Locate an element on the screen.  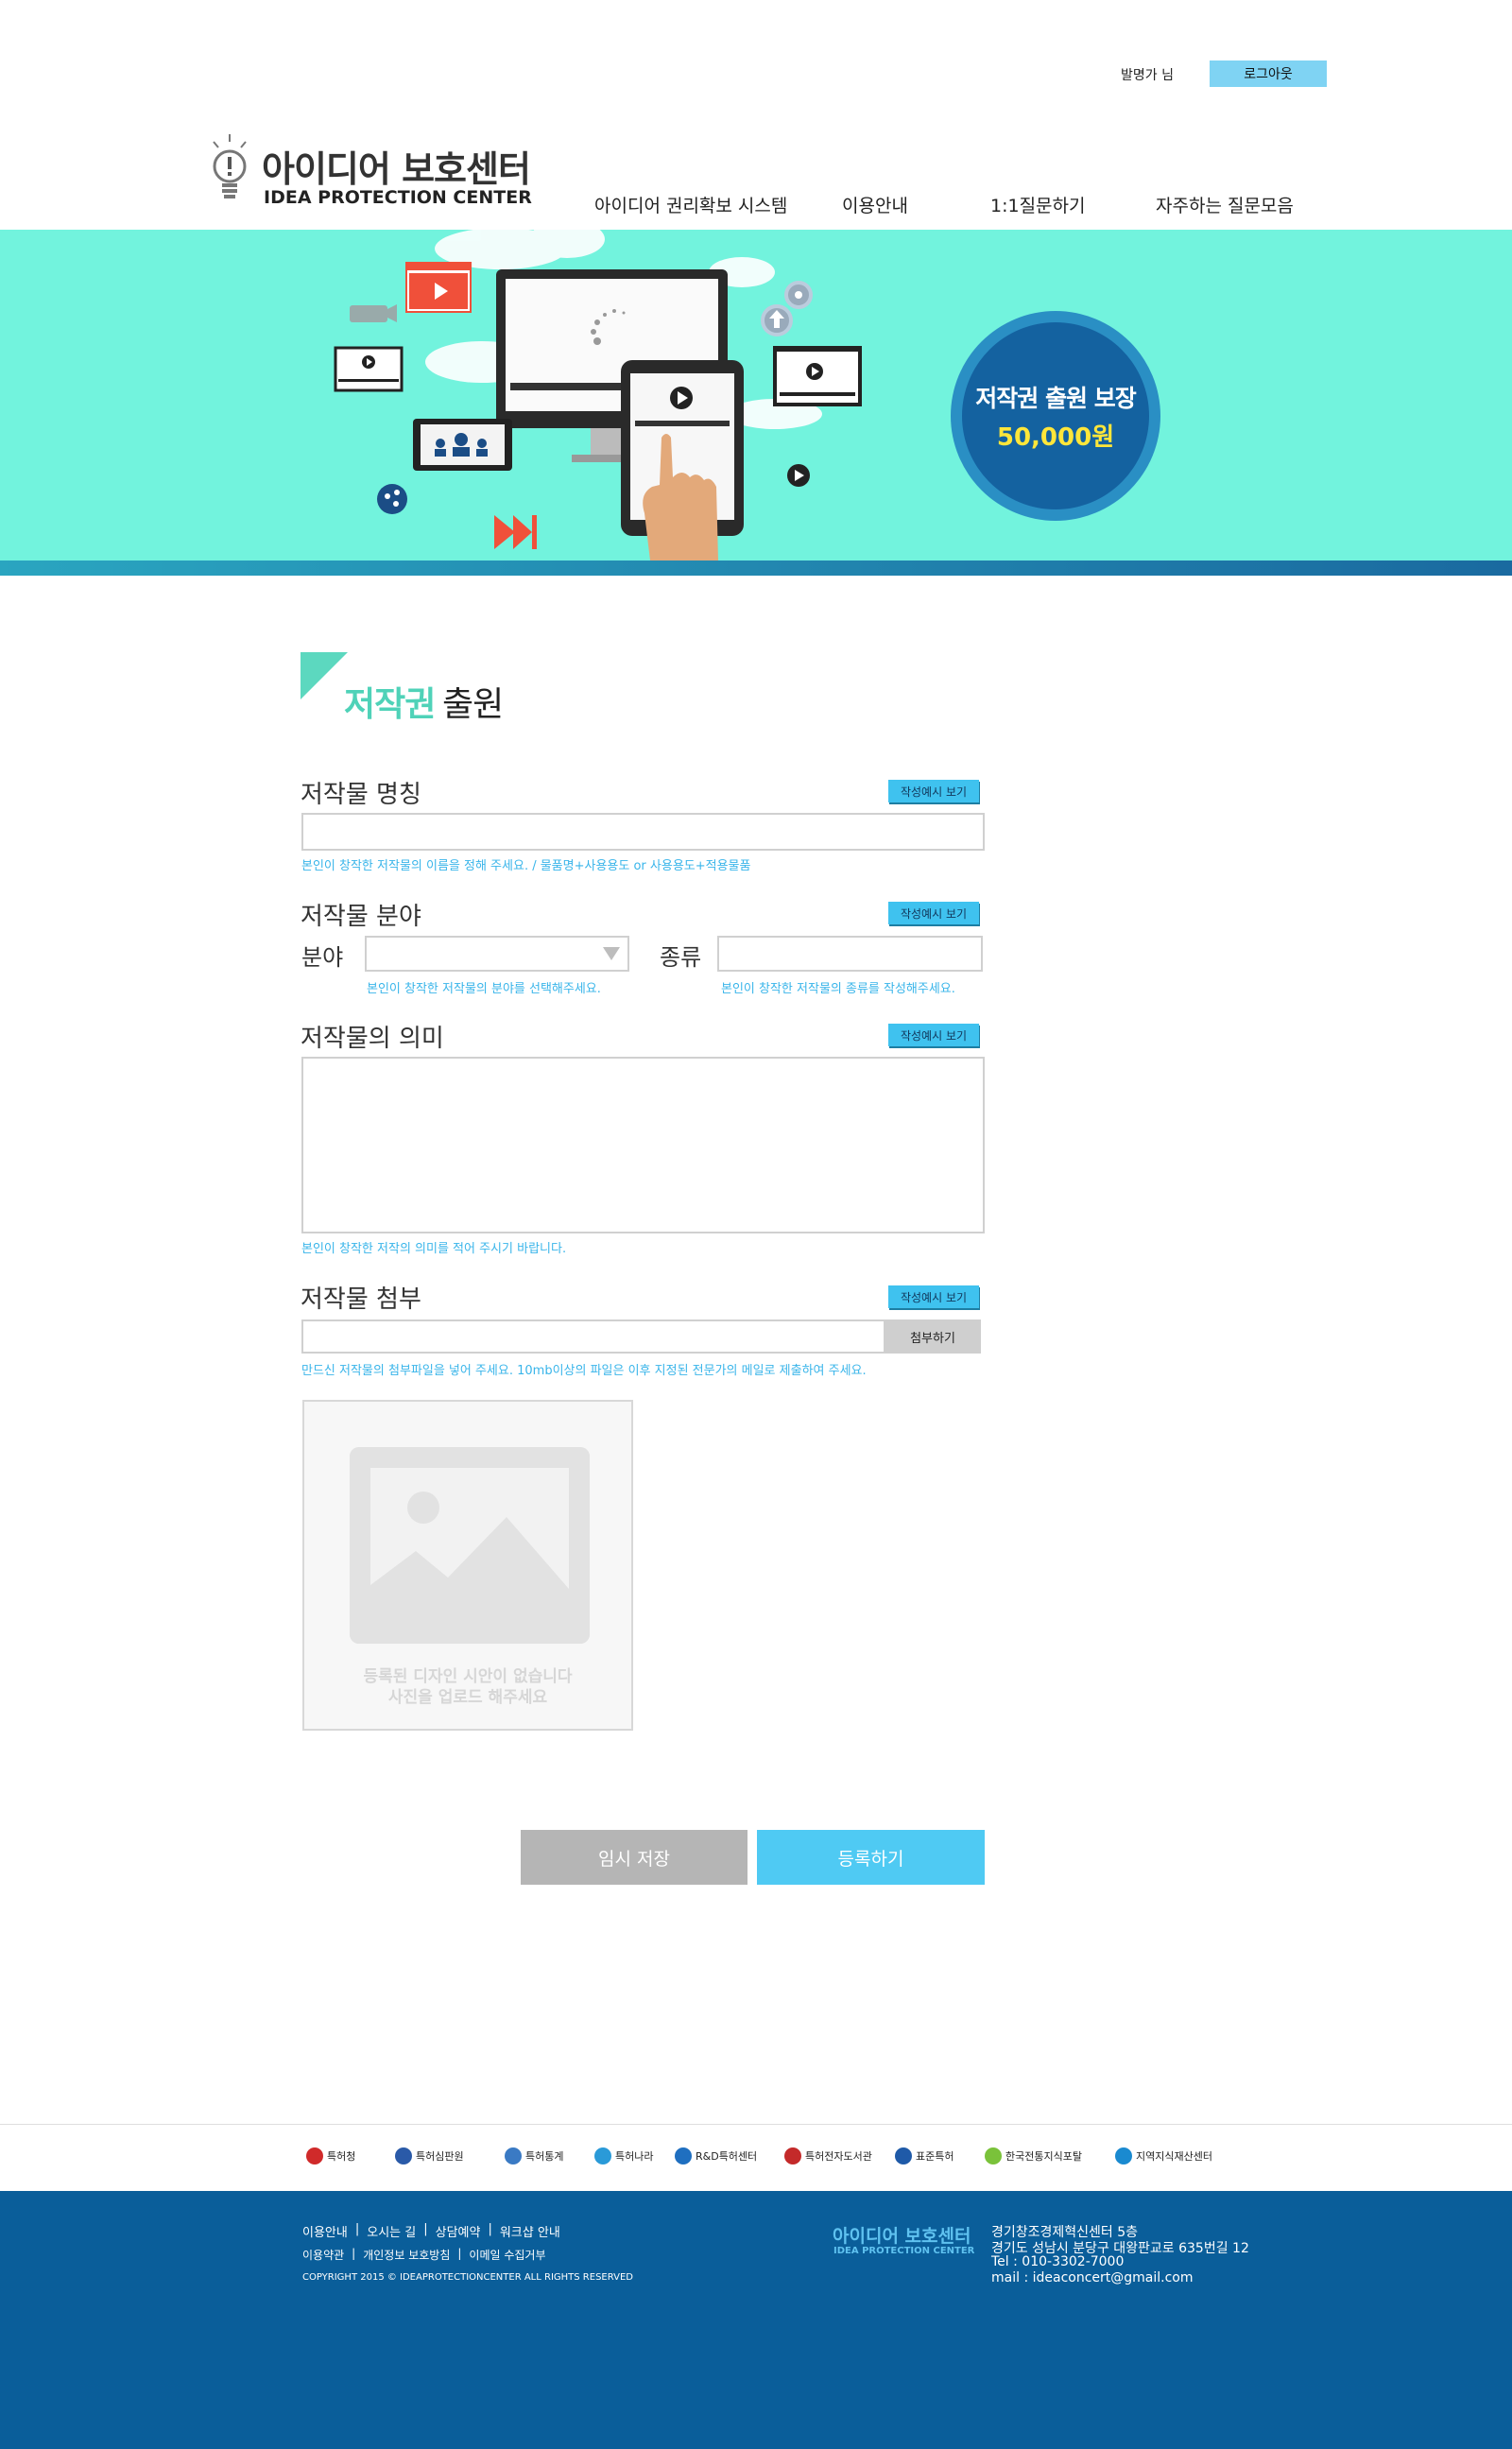
logout-button: 로그아웃 is located at coordinates (1268, 73).